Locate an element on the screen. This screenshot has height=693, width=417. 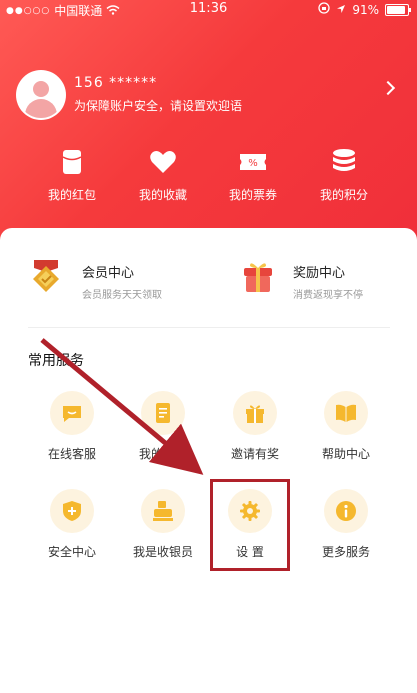
annotation-arrow is located at coordinates (122, 406).